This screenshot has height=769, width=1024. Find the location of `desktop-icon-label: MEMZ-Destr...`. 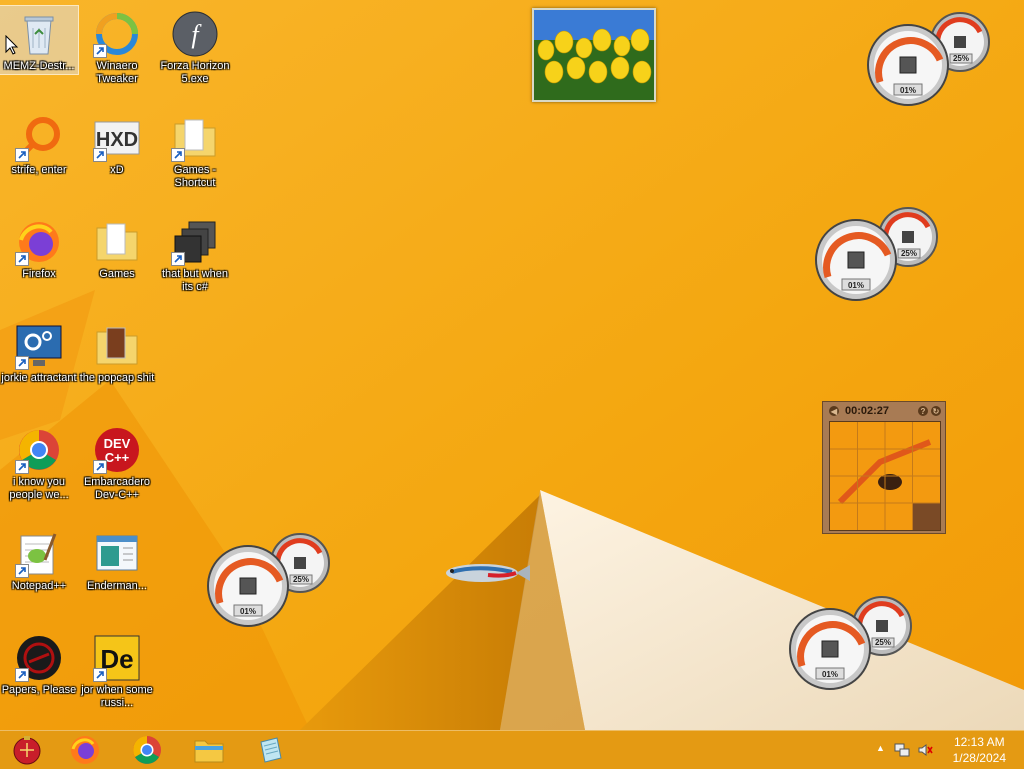

desktop-icon-label: MEMZ-Destr... is located at coordinates (39, 66).